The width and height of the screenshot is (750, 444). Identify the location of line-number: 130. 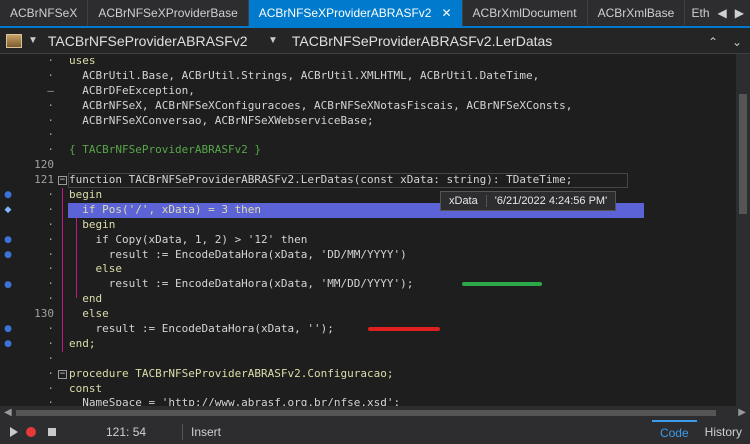
(44, 314).